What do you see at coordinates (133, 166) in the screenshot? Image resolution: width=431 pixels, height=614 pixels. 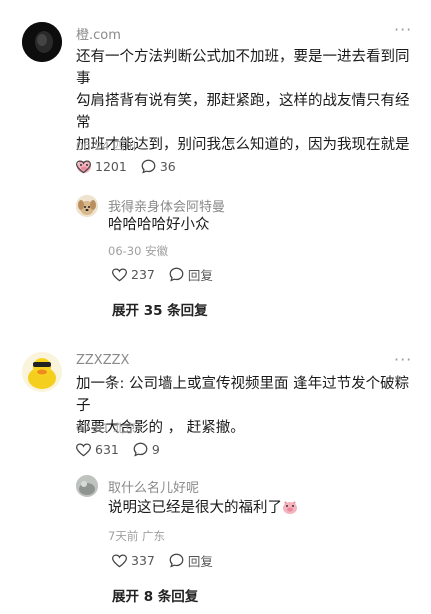 I see `comment-actions: 1201 36` at bounding box center [133, 166].